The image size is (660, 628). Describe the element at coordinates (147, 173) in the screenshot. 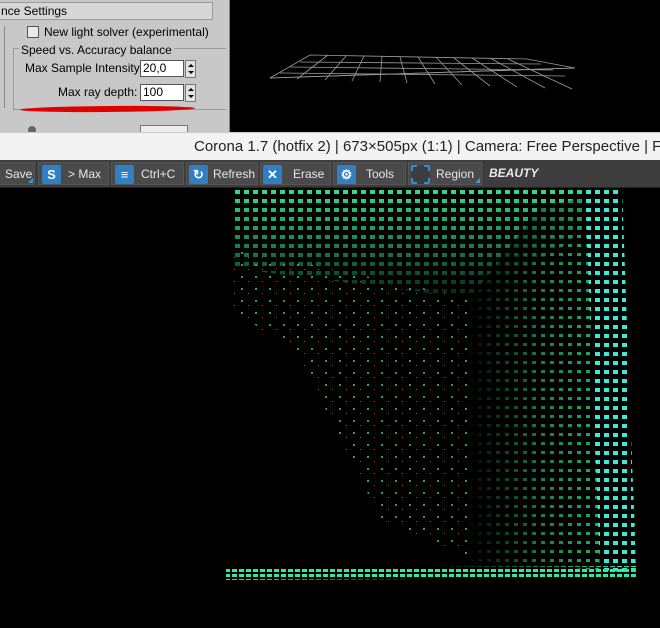

I see `copy-button: ≡ Ctrl+C` at that location.